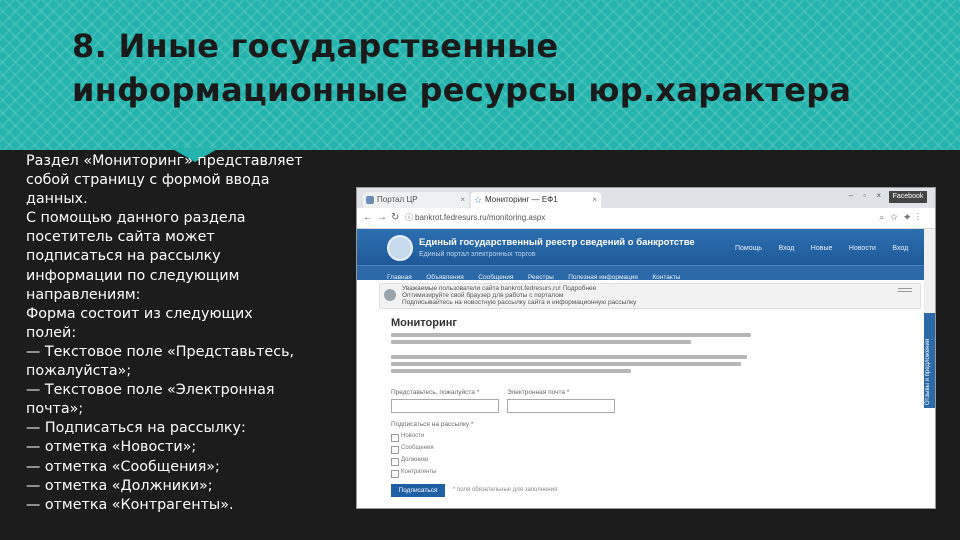 This screenshot has height=540, width=960. I want to click on menu-item: Полезная информация, so click(603, 277).